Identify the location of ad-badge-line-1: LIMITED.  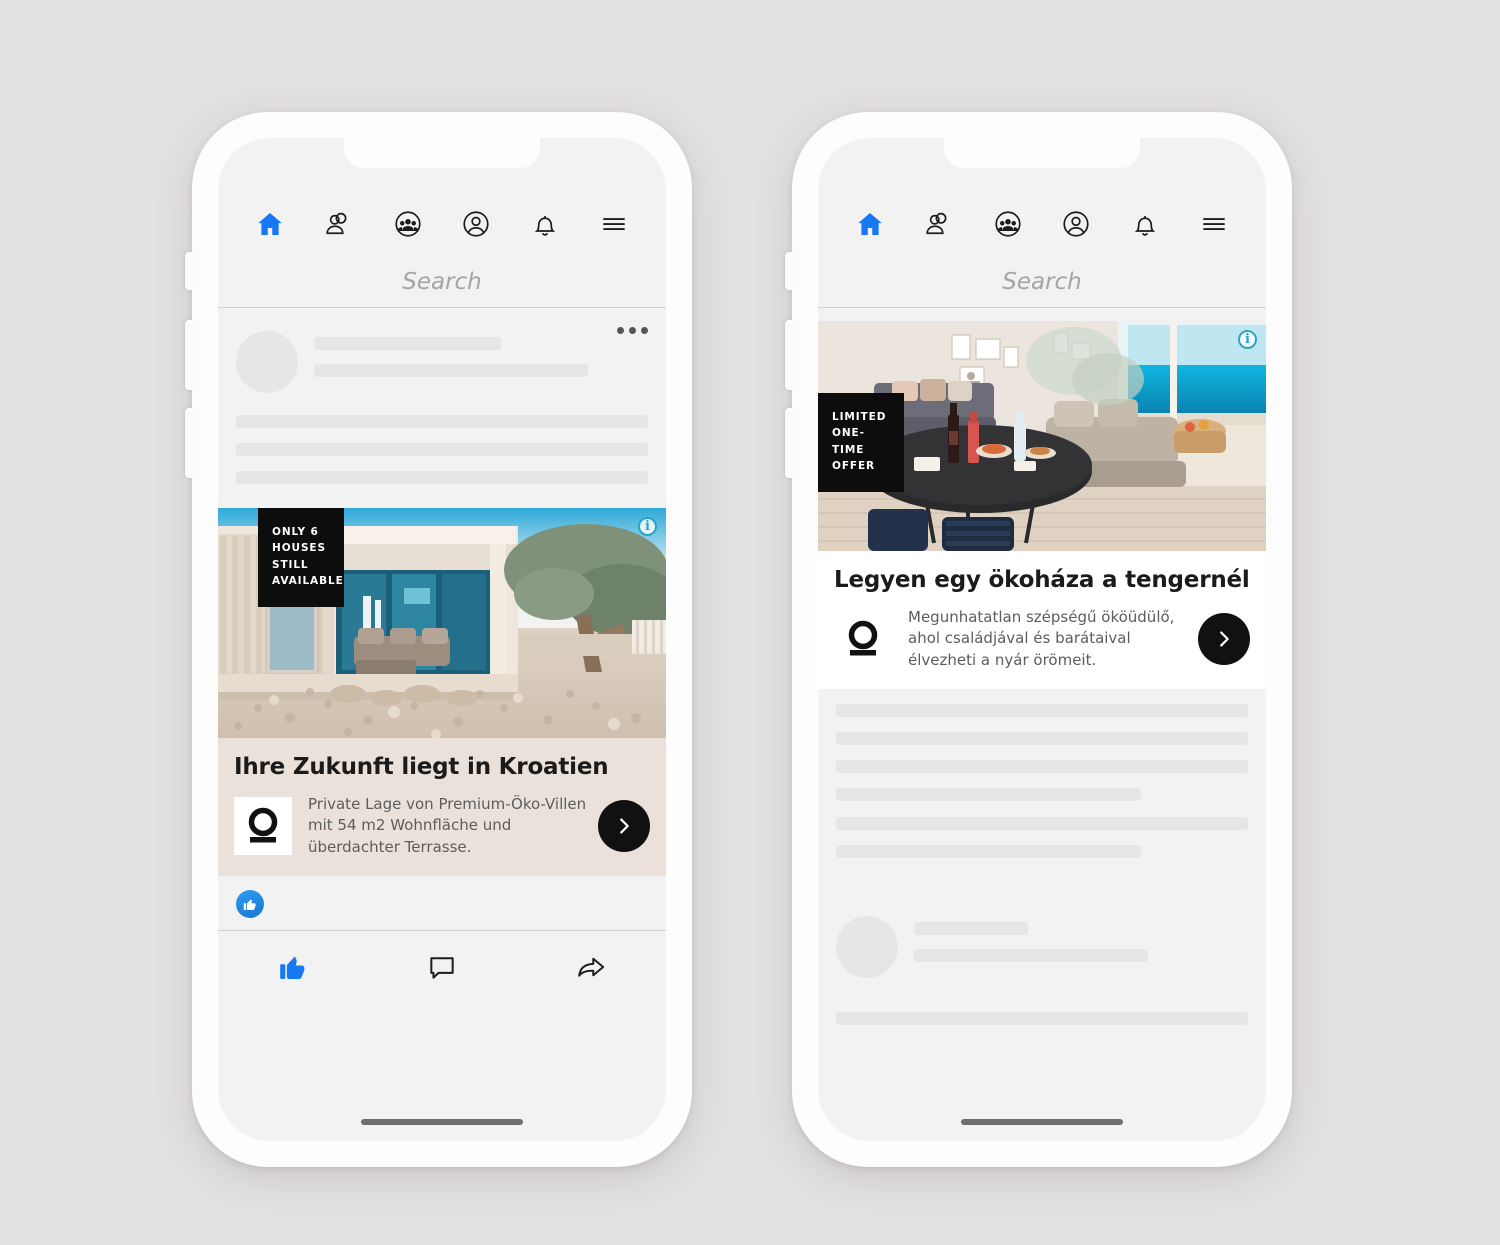
(859, 417).